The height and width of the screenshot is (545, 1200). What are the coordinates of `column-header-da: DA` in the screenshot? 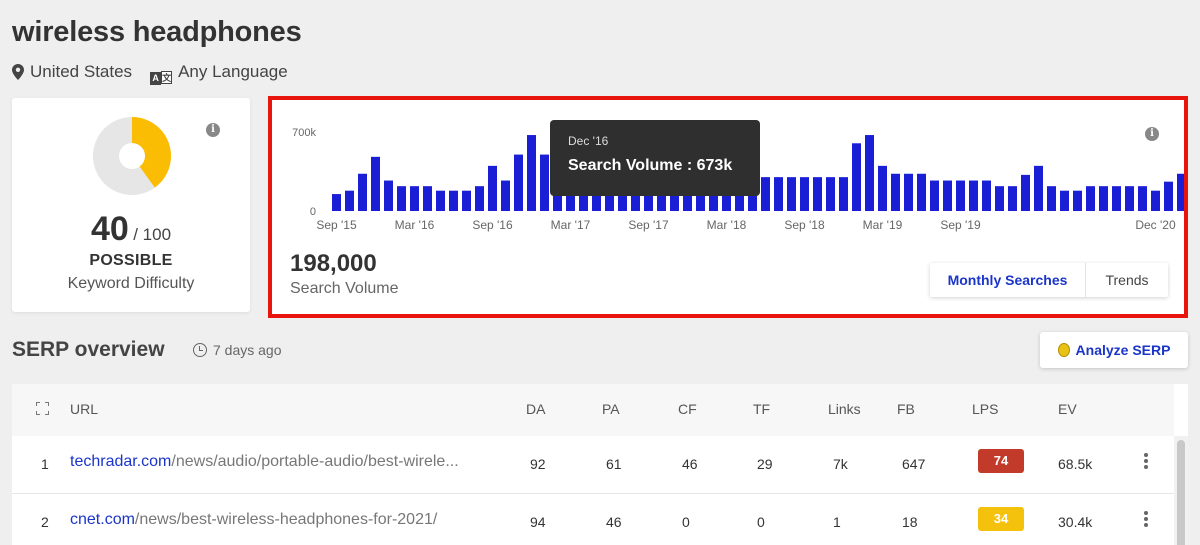 It's located at (535, 409).